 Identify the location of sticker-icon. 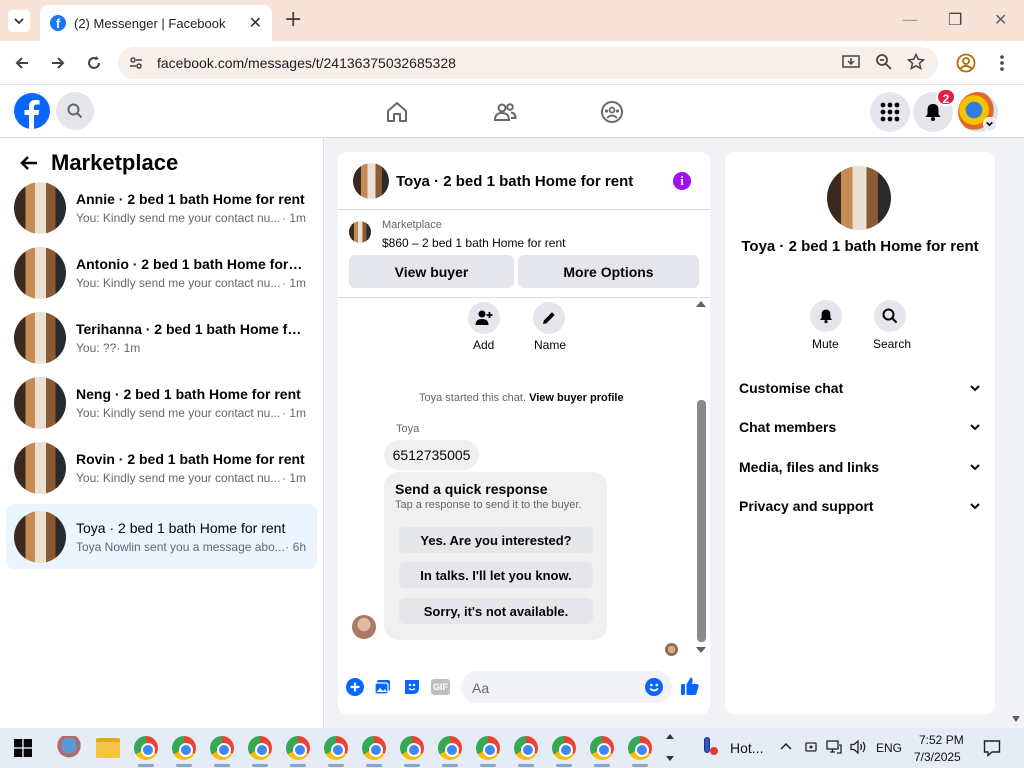
(412, 687).